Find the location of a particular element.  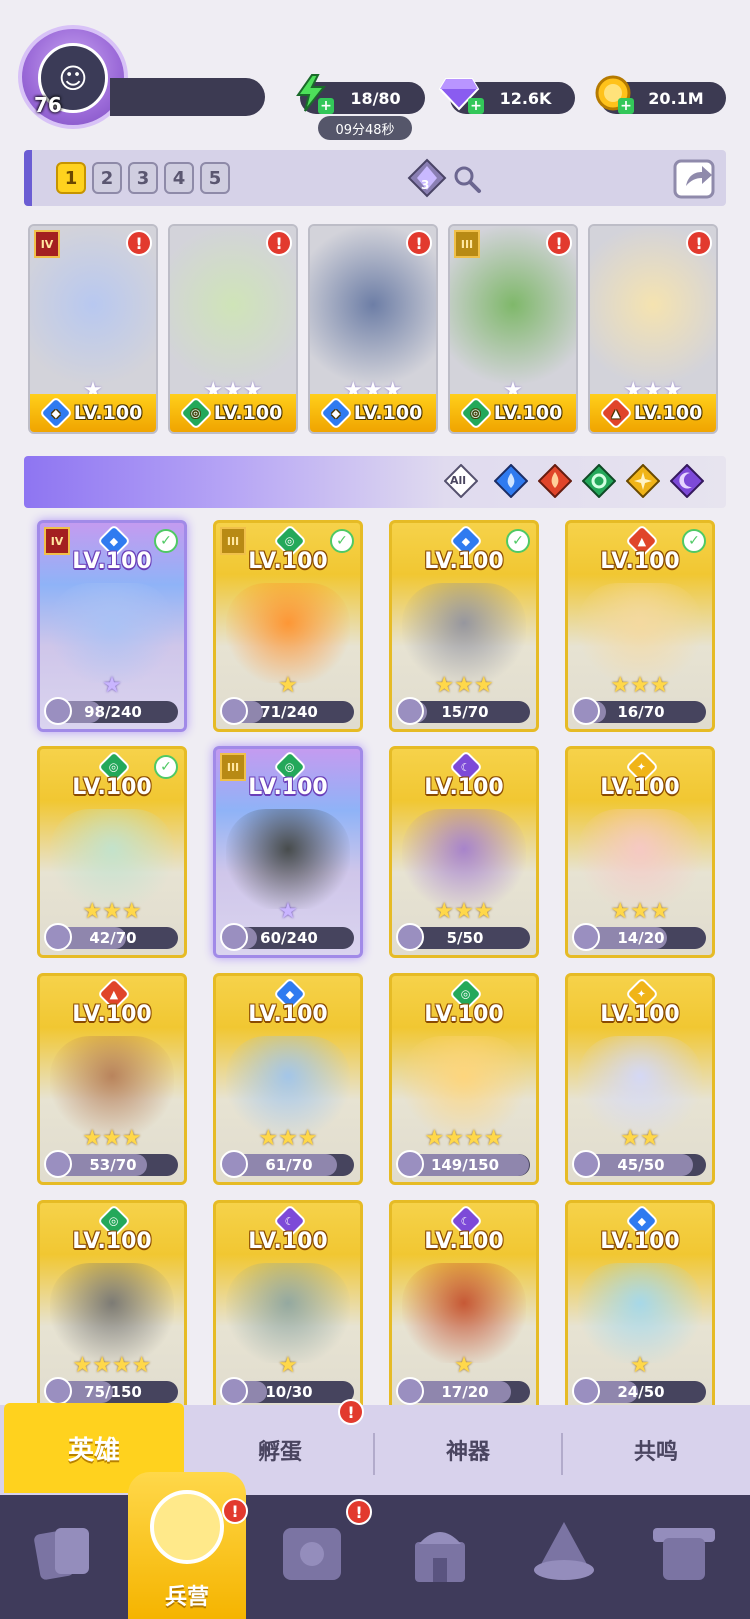

team-tab-3: 3 is located at coordinates (143, 178).